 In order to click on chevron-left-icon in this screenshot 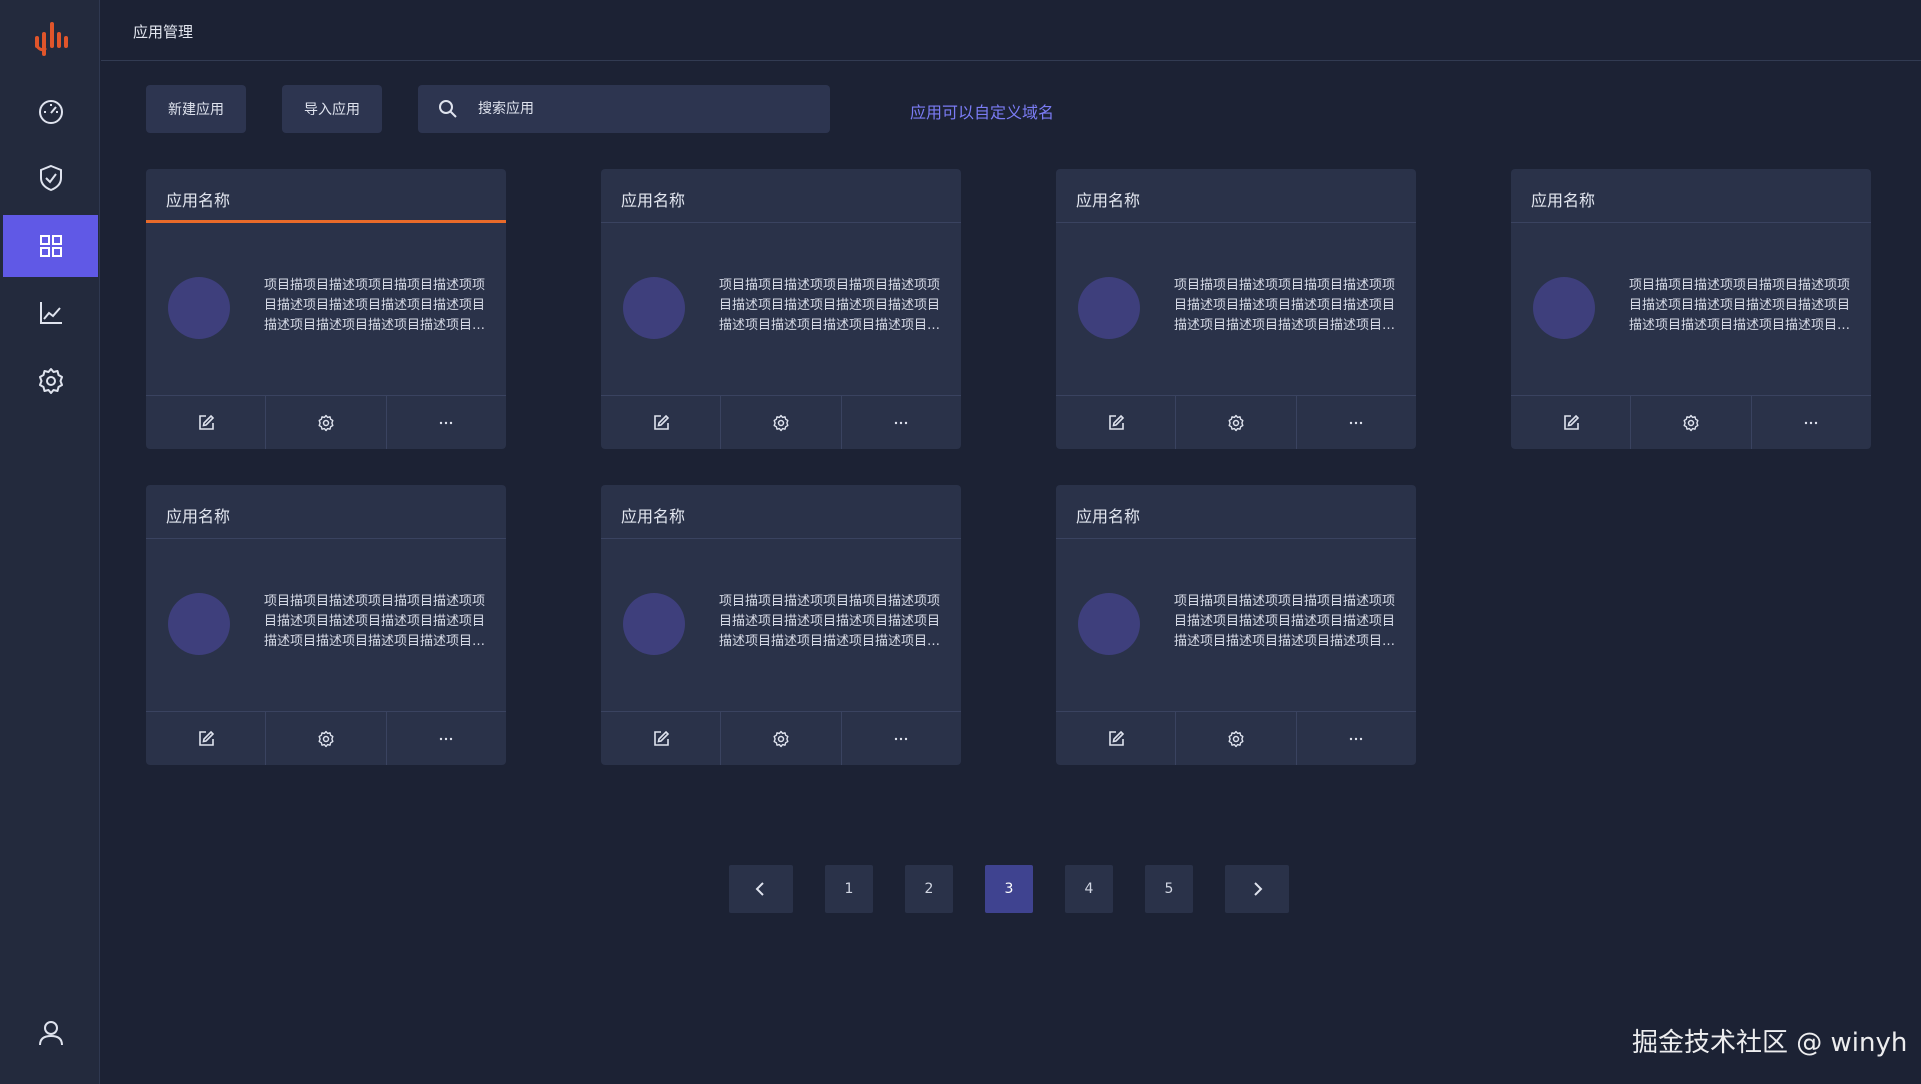, I will do `click(759, 889)`.